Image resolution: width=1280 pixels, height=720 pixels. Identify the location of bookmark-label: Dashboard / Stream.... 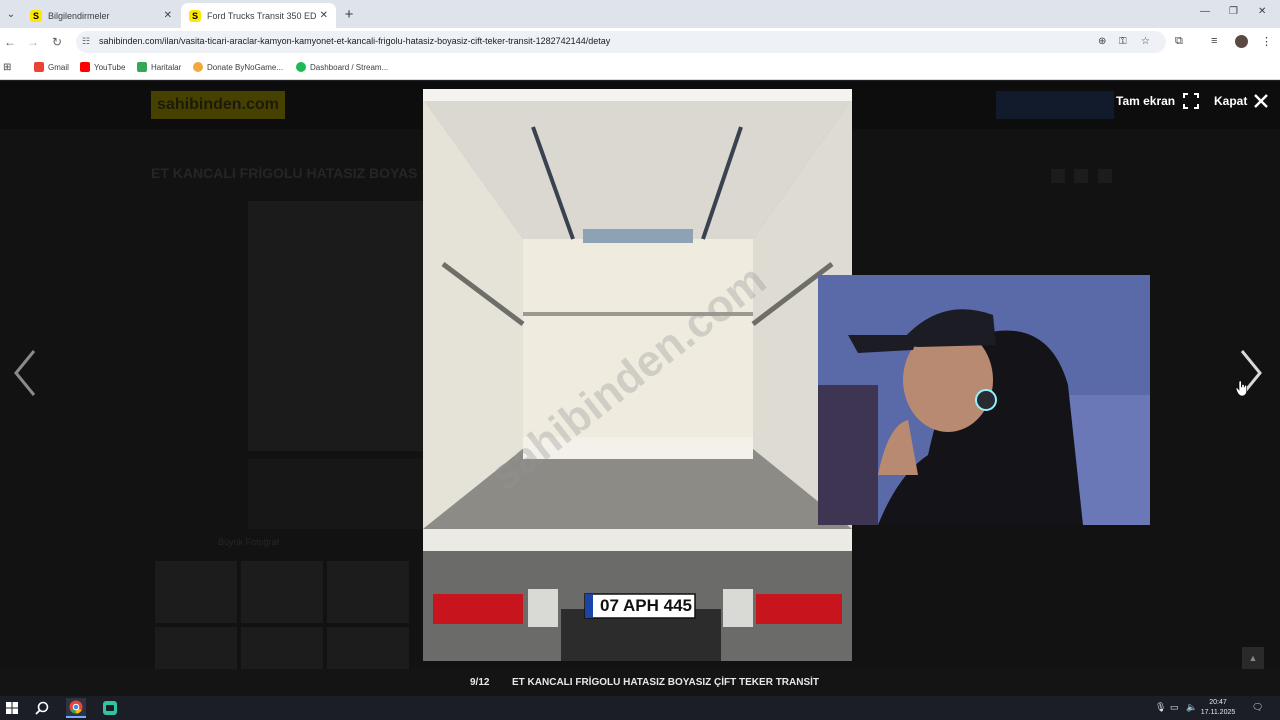
(349, 67).